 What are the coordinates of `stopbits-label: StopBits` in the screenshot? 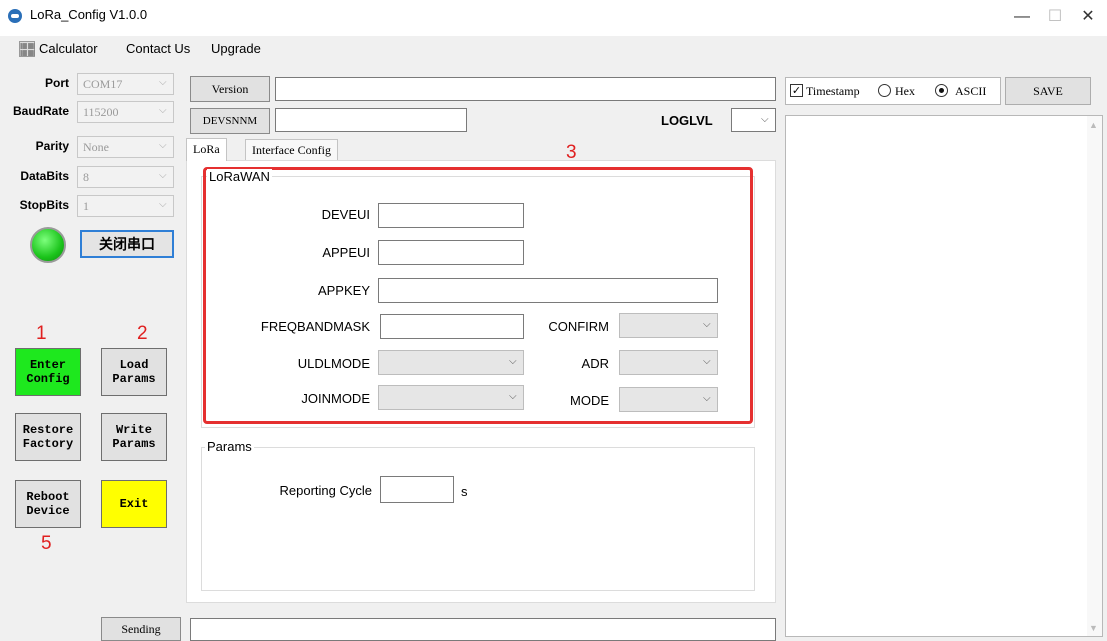 It's located at (44, 205).